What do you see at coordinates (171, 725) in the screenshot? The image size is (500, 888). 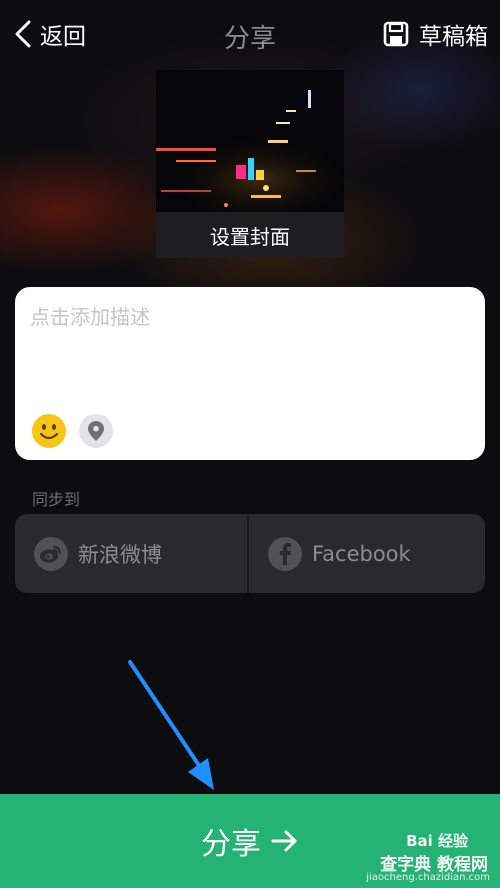 I see `annotation-arrow` at bounding box center [171, 725].